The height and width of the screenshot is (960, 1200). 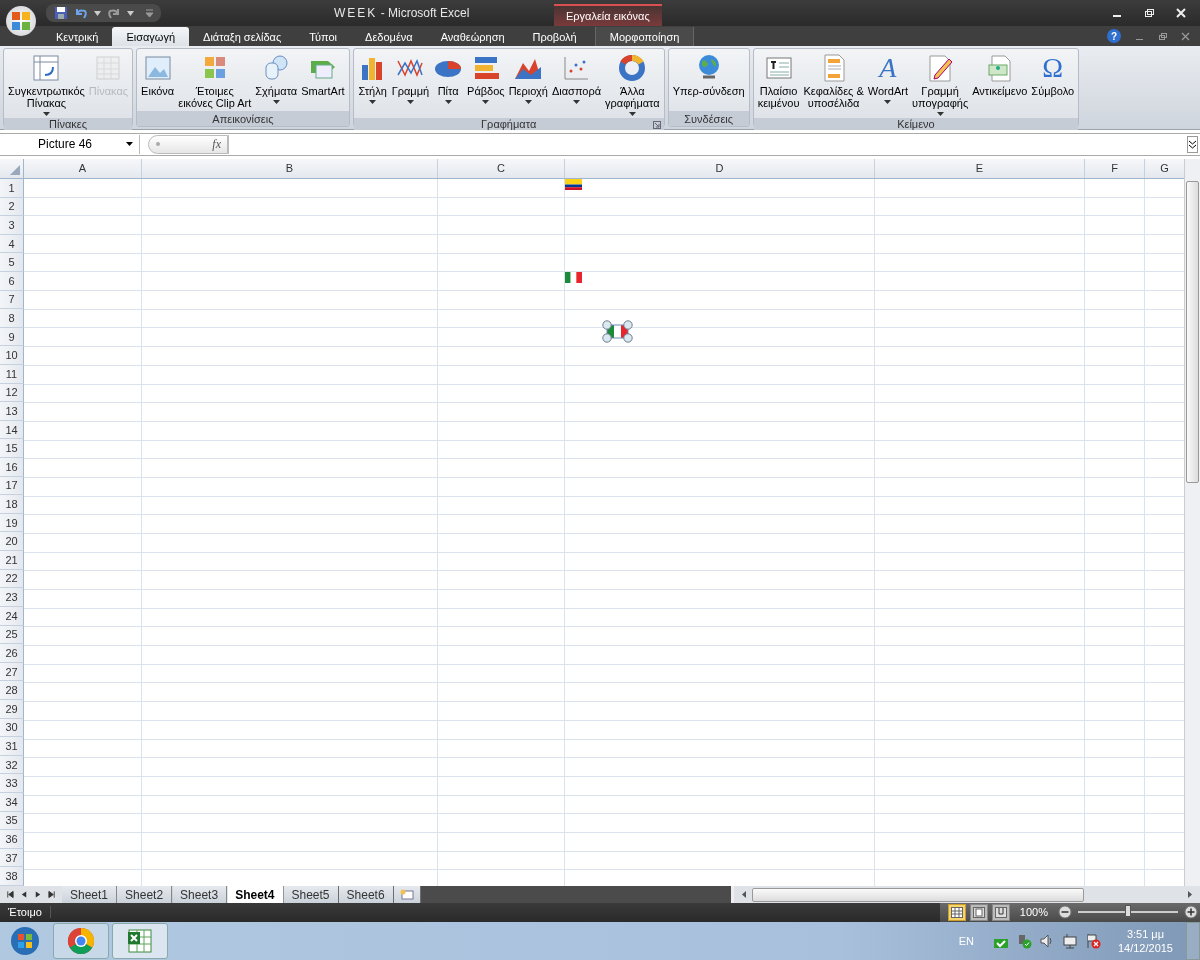 What do you see at coordinates (323, 81) in the screenshot?
I see `ribbon-button: SmartArt` at bounding box center [323, 81].